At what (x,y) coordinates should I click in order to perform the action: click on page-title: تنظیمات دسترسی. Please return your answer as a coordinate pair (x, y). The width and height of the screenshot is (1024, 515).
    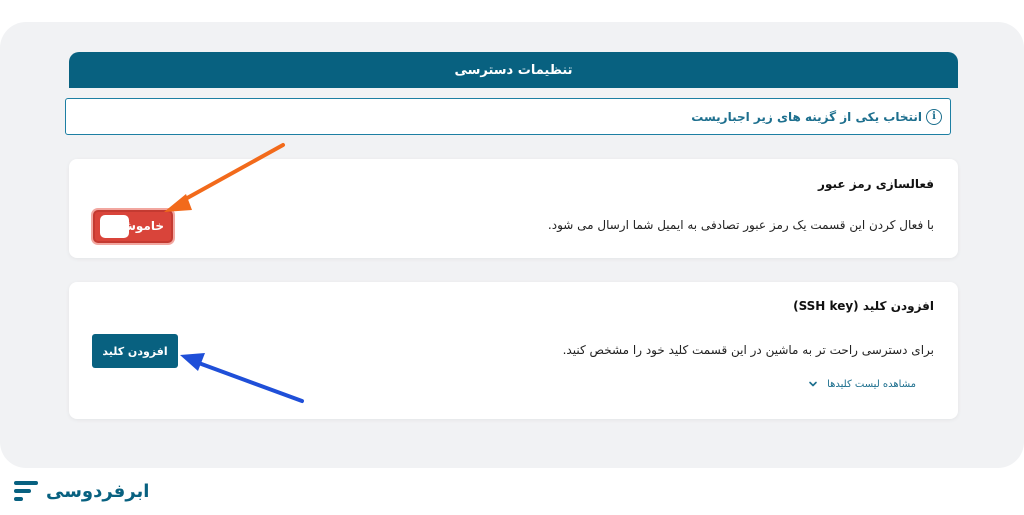
    Looking at the image, I should click on (513, 70).